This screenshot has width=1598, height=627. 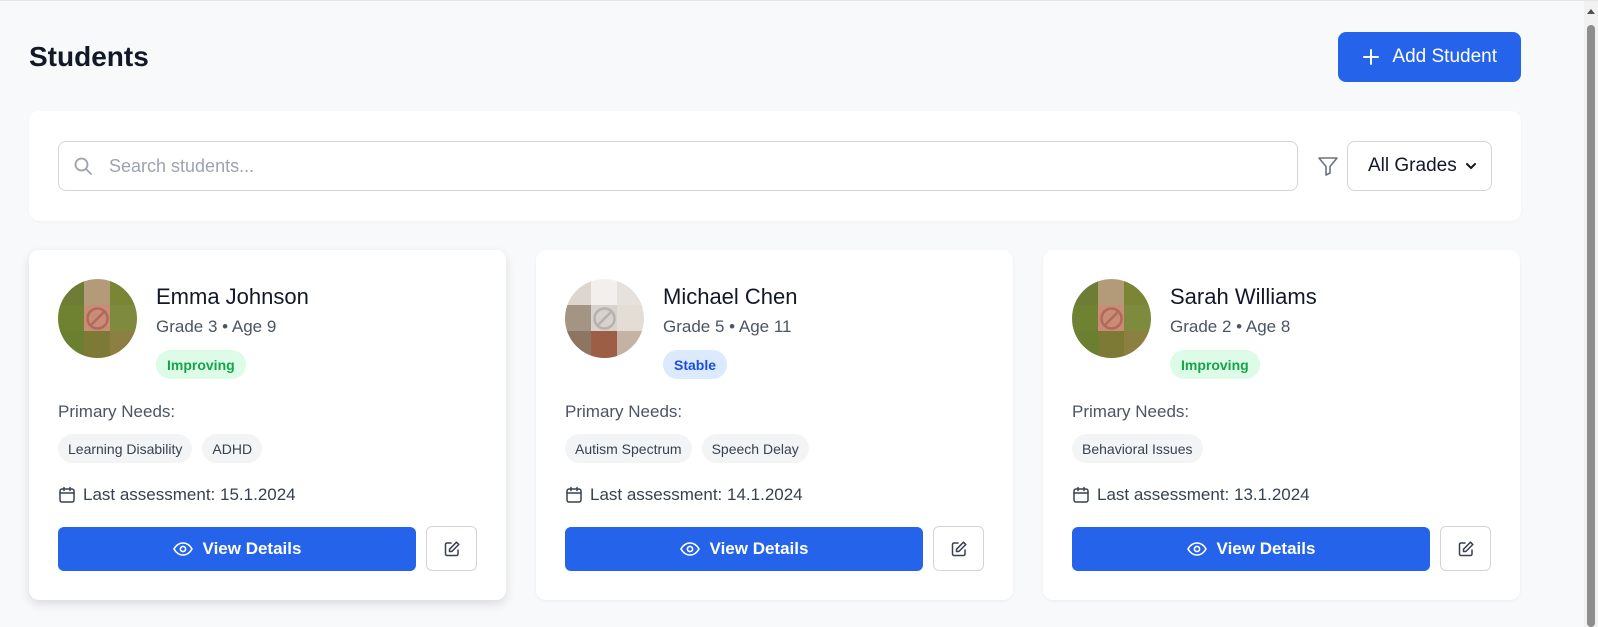 I want to click on grade-select: All Grades, so click(x=1419, y=166).